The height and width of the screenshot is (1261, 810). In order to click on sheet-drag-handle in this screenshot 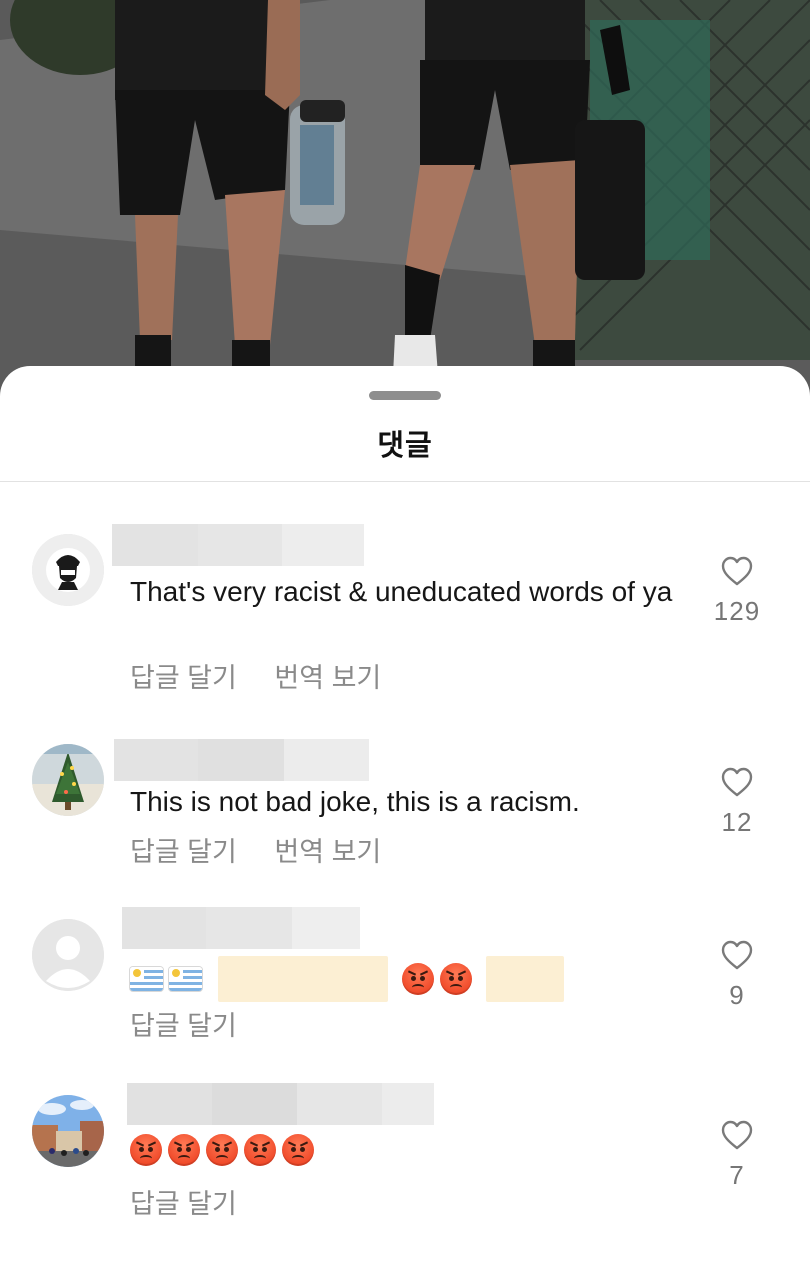, I will do `click(405, 395)`.